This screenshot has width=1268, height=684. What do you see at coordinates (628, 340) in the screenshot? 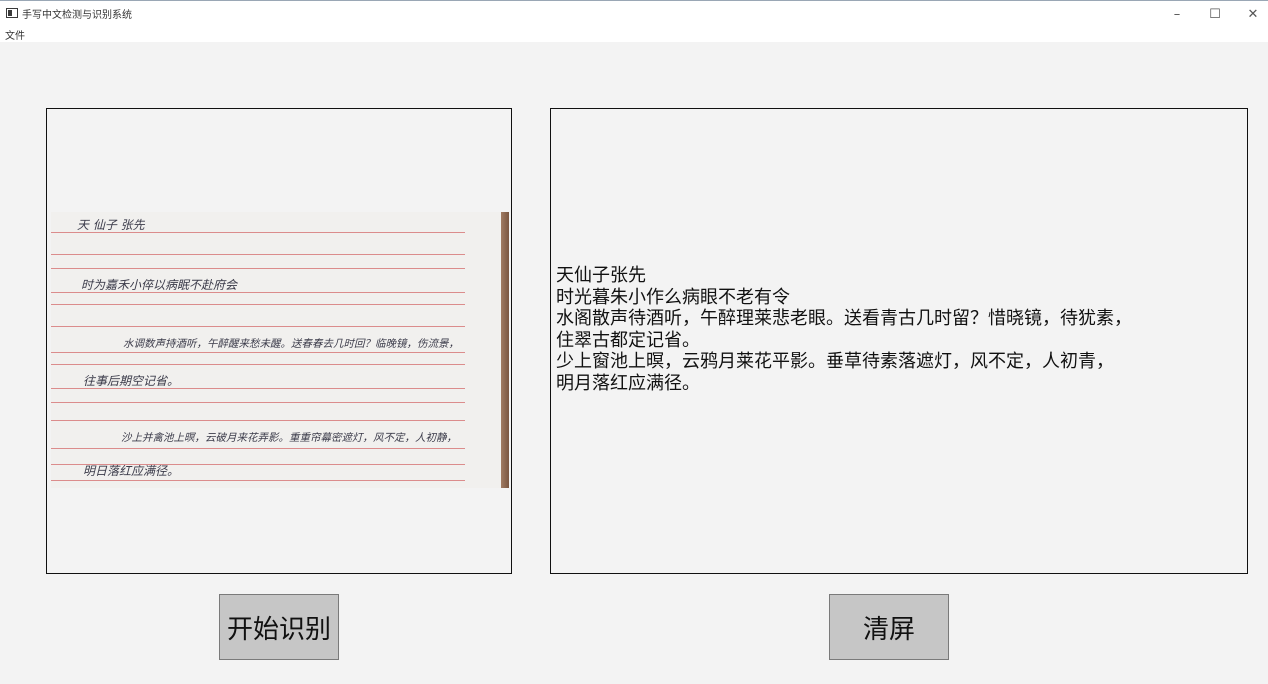
I see `result-line: 住翠古都定记省。` at bounding box center [628, 340].